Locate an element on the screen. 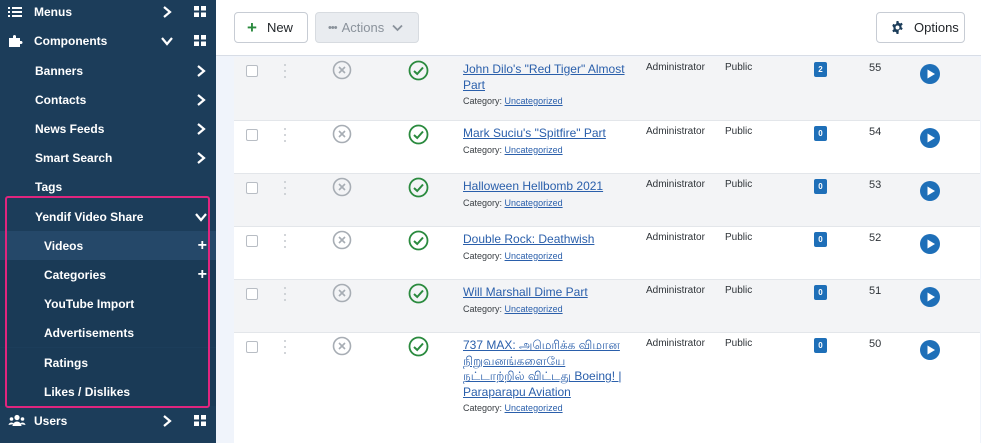 The image size is (981, 443). actions-button: ••• Actions is located at coordinates (367, 27).